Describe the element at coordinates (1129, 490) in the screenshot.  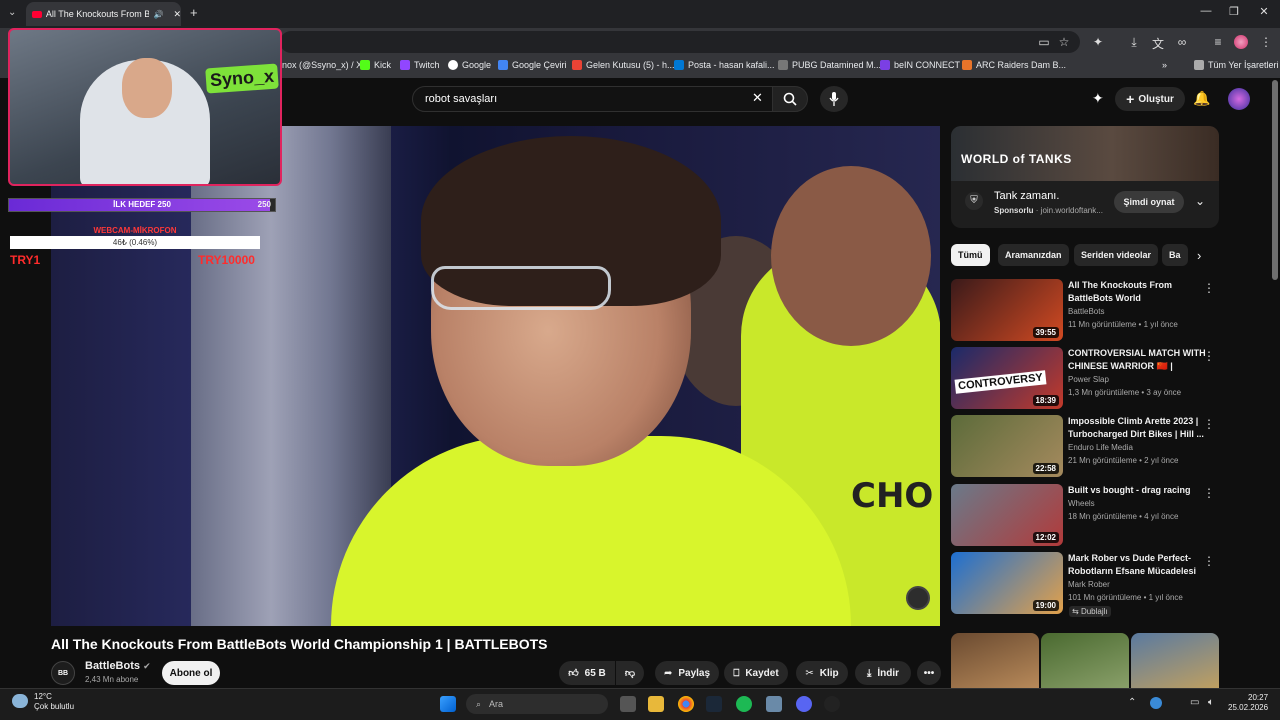
I see `video-title: Built vs bought - drag racing` at that location.